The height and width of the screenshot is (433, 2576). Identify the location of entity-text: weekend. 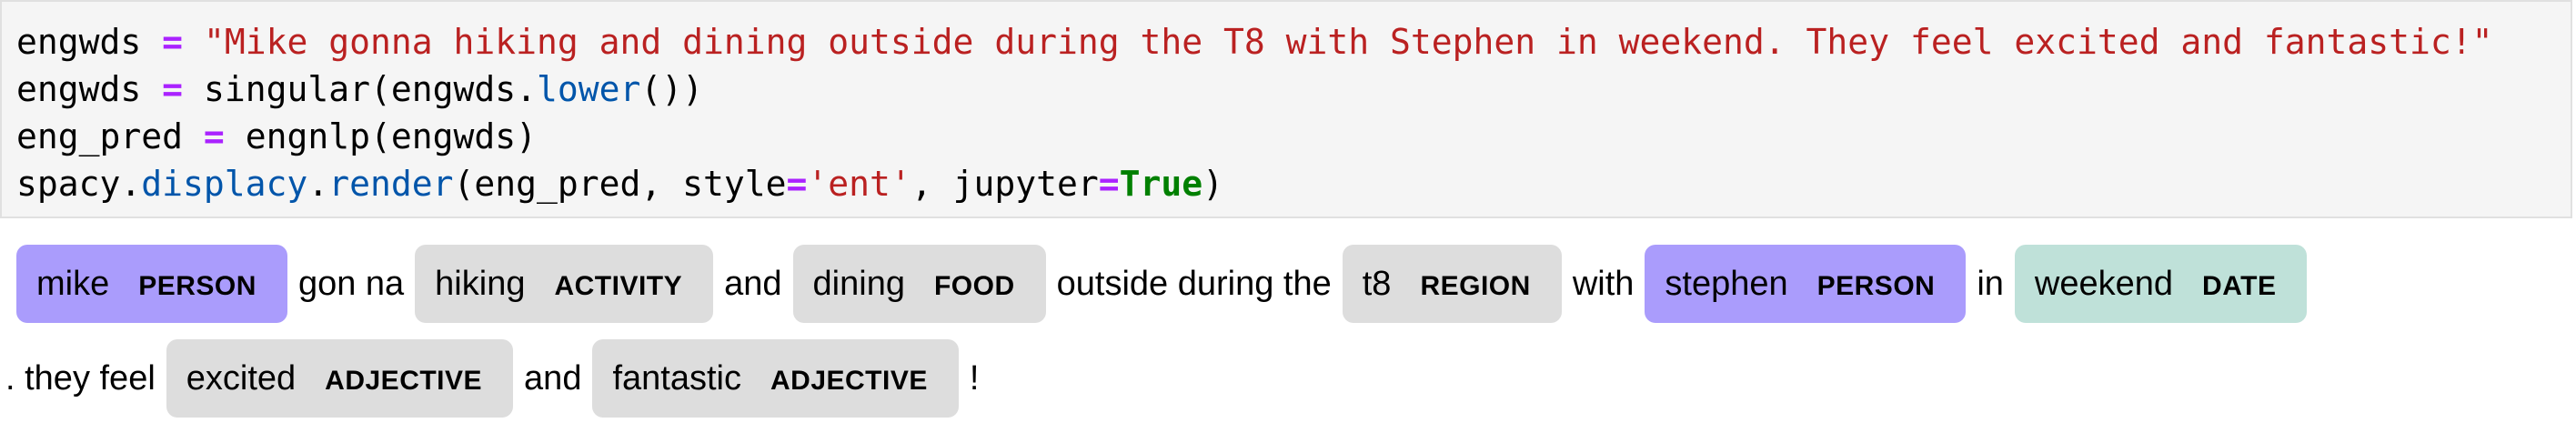
(2104, 283).